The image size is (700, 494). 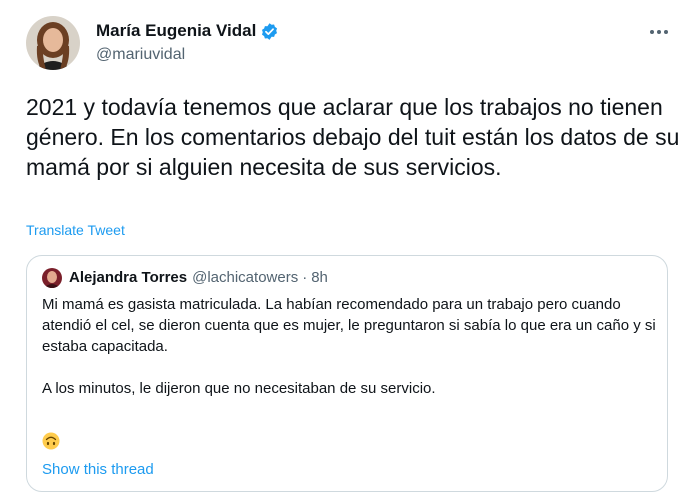 I want to click on quoted-avatar-icon, so click(x=52, y=278).